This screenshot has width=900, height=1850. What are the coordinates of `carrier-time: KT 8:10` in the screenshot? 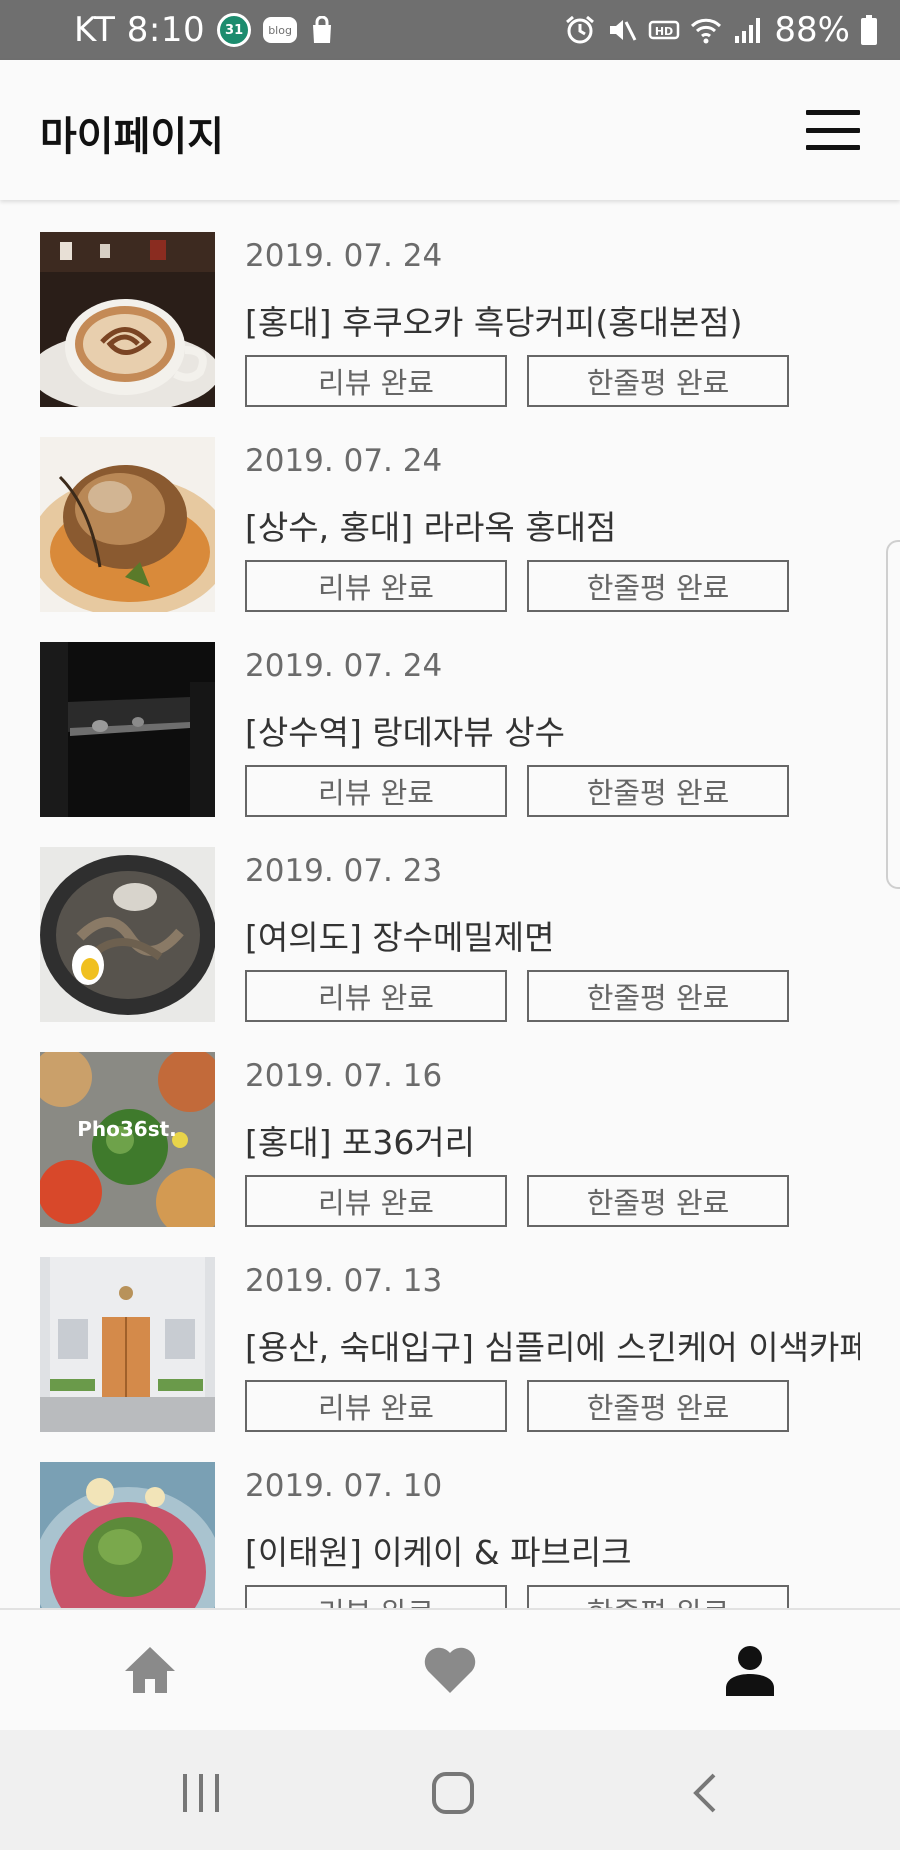 It's located at (140, 30).